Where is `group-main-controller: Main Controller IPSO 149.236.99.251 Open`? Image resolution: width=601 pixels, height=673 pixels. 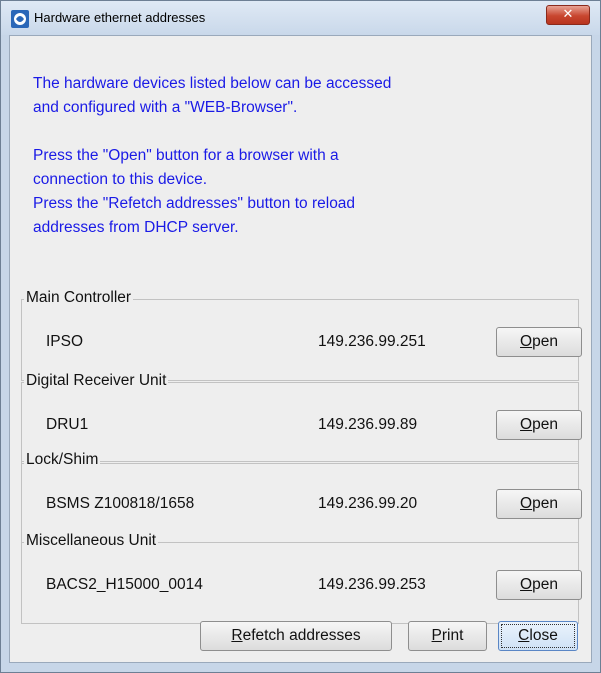 group-main-controller: Main Controller IPSO 149.236.99.251 Open is located at coordinates (301, 335).